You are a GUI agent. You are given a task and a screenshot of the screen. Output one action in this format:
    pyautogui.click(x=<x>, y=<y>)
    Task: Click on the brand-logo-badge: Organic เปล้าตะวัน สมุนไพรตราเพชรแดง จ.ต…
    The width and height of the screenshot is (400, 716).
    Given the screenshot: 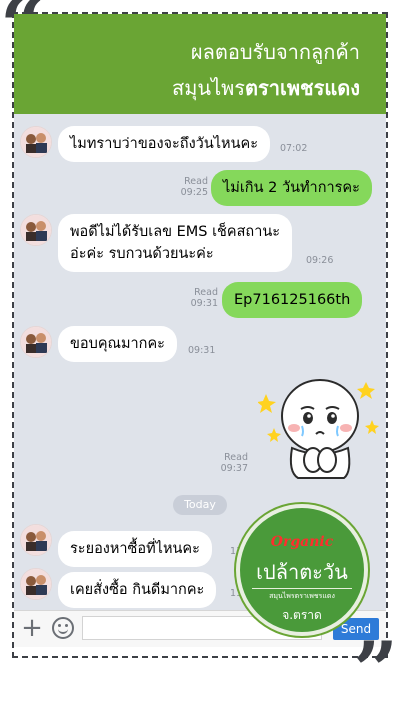 What is the action you would take?
    pyautogui.click(x=302, y=570)
    